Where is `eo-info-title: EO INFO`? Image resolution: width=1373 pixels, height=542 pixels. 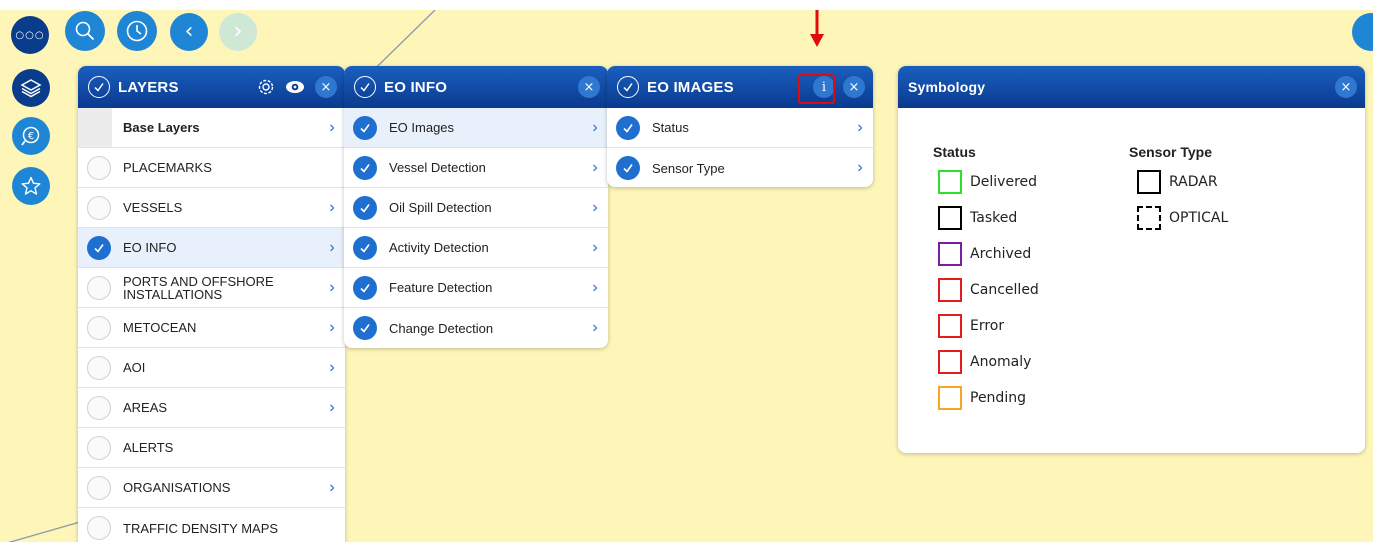 eo-info-title: EO INFO is located at coordinates (416, 87).